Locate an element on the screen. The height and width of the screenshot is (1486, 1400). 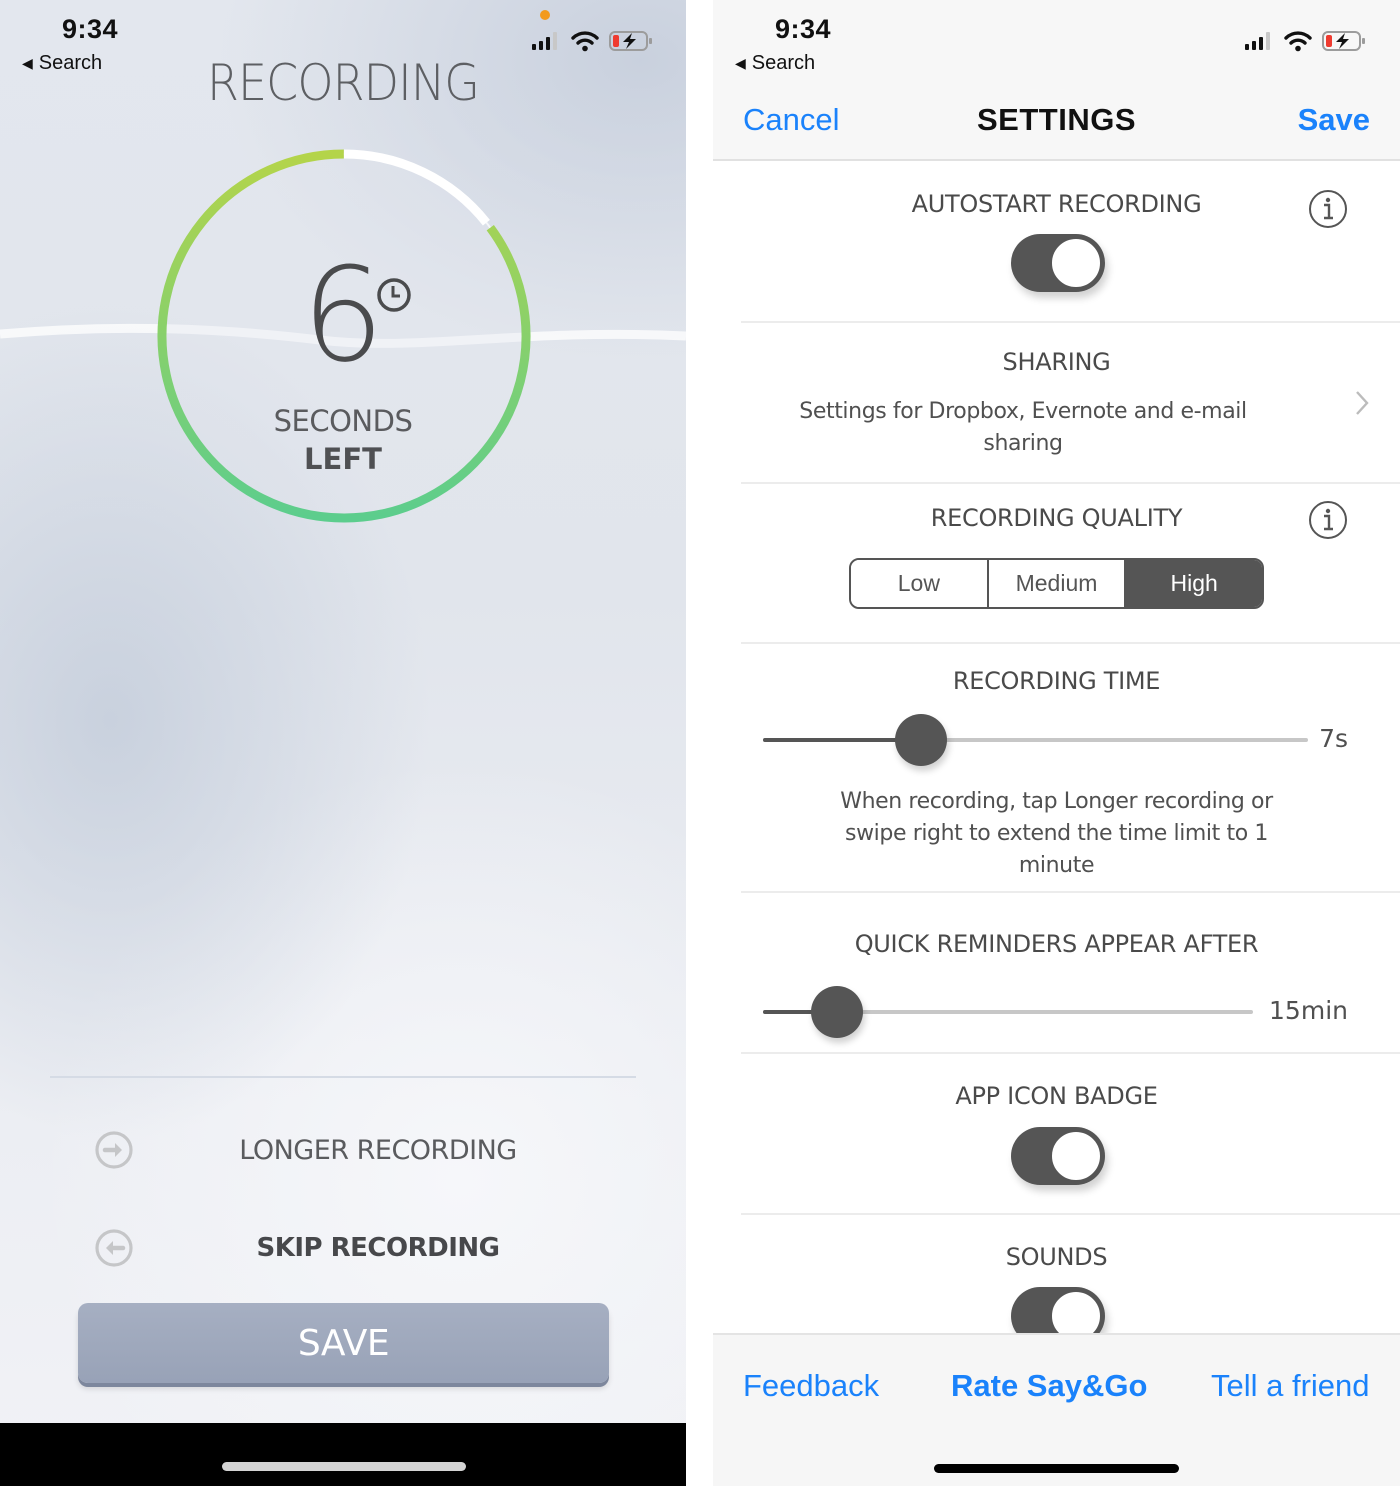
longer-recording-label: LONGER RECORDING is located at coordinates (378, 1150).